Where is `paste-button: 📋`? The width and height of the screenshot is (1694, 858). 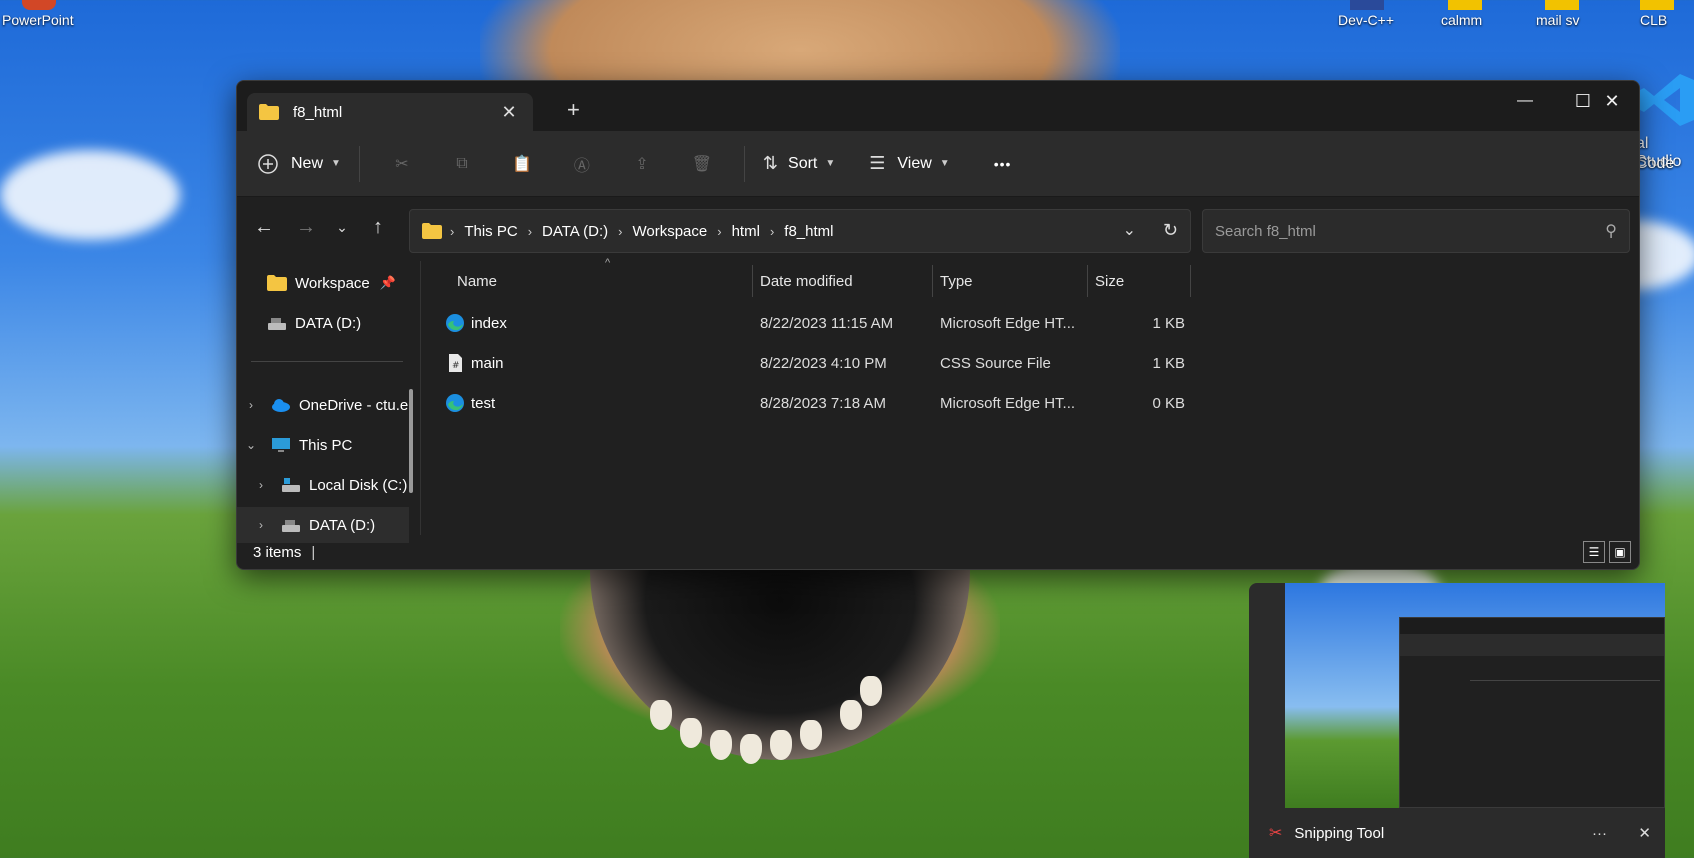
paste-button: 📋 is located at coordinates (522, 164).